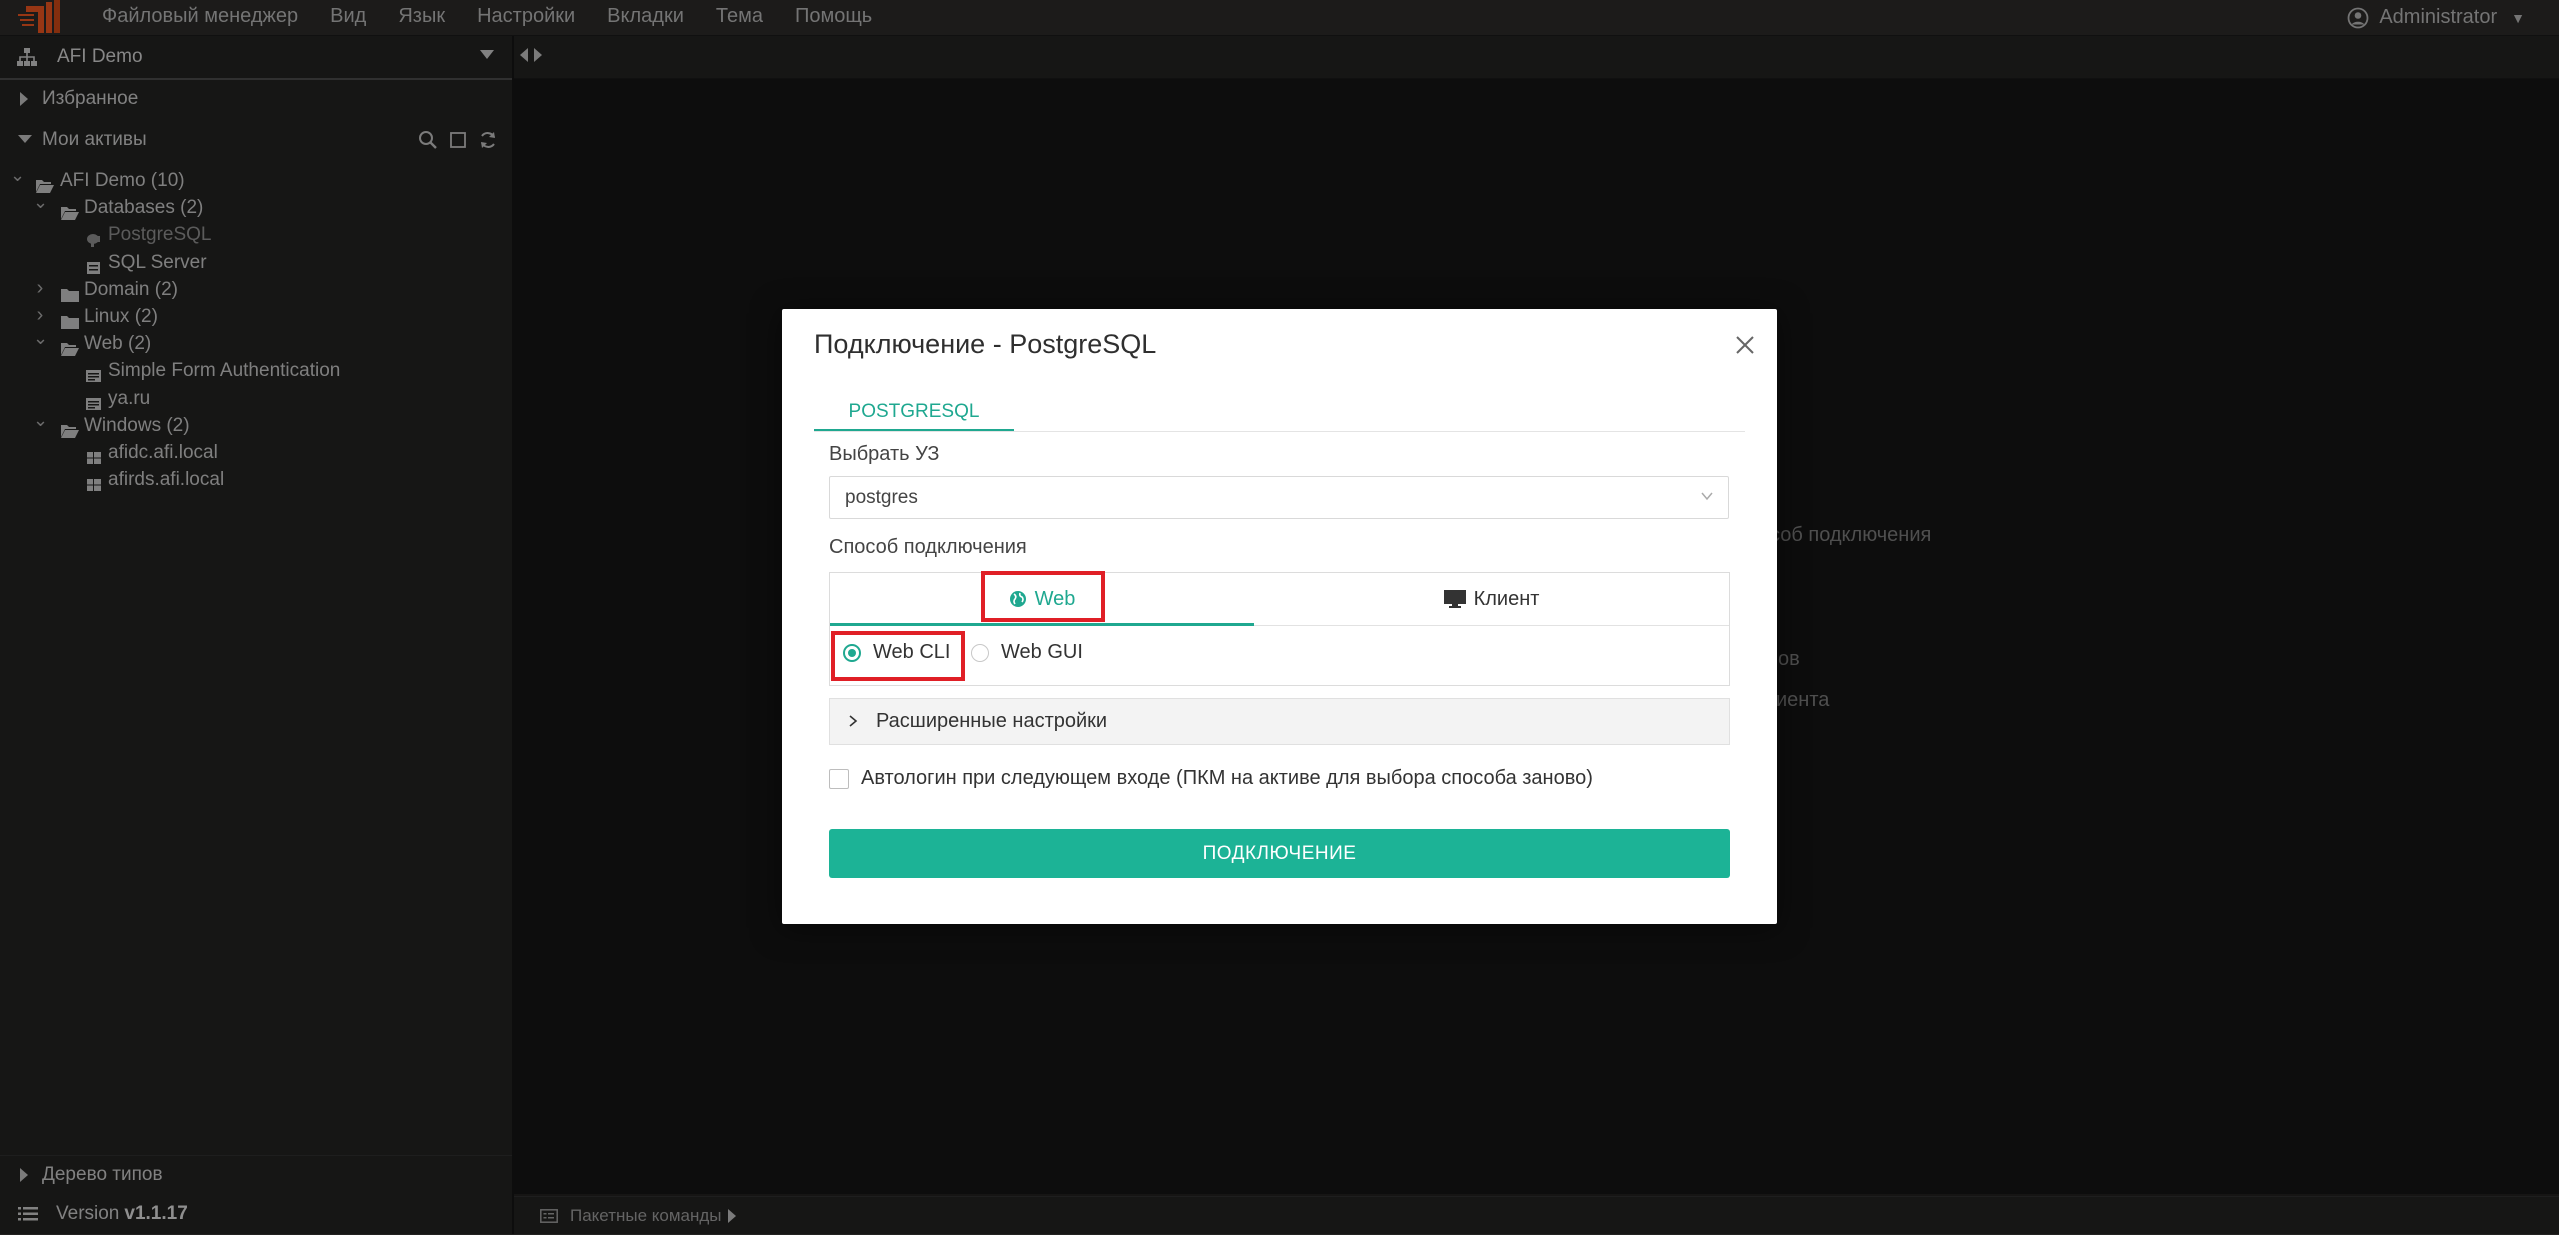 This screenshot has width=2559, height=1235. Describe the element at coordinates (852, 652) in the screenshot. I see `radio-checked-icon` at that location.